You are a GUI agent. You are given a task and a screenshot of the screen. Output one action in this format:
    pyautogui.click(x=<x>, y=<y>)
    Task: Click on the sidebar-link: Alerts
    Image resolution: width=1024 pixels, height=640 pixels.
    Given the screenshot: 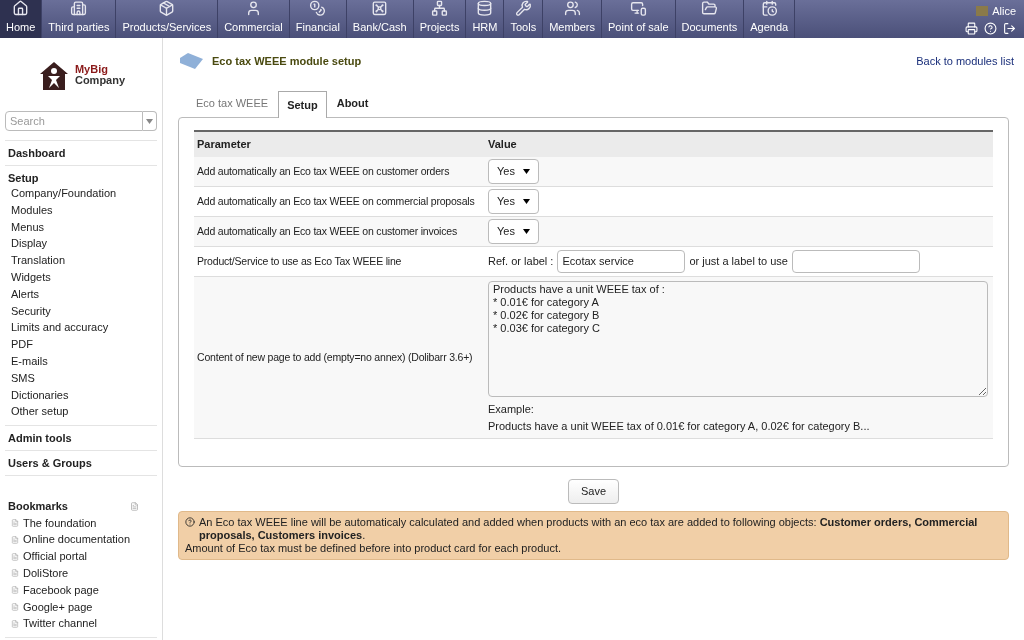 What is the action you would take?
    pyautogui.click(x=81, y=294)
    